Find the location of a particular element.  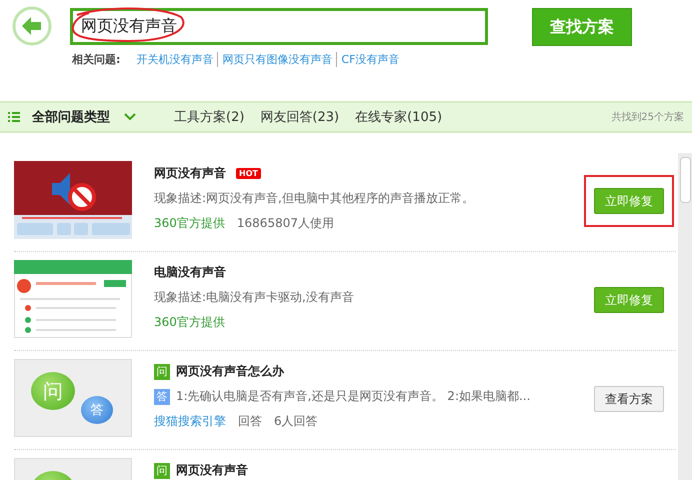

search-field: 网页没有声音 is located at coordinates (279, 26).